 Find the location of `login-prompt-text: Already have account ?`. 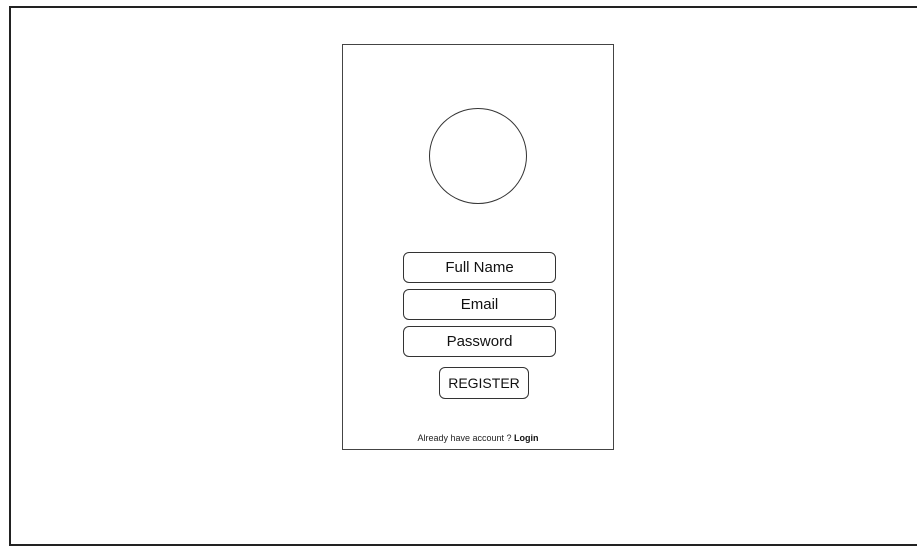

login-prompt-text: Already have account ? is located at coordinates (464, 438).